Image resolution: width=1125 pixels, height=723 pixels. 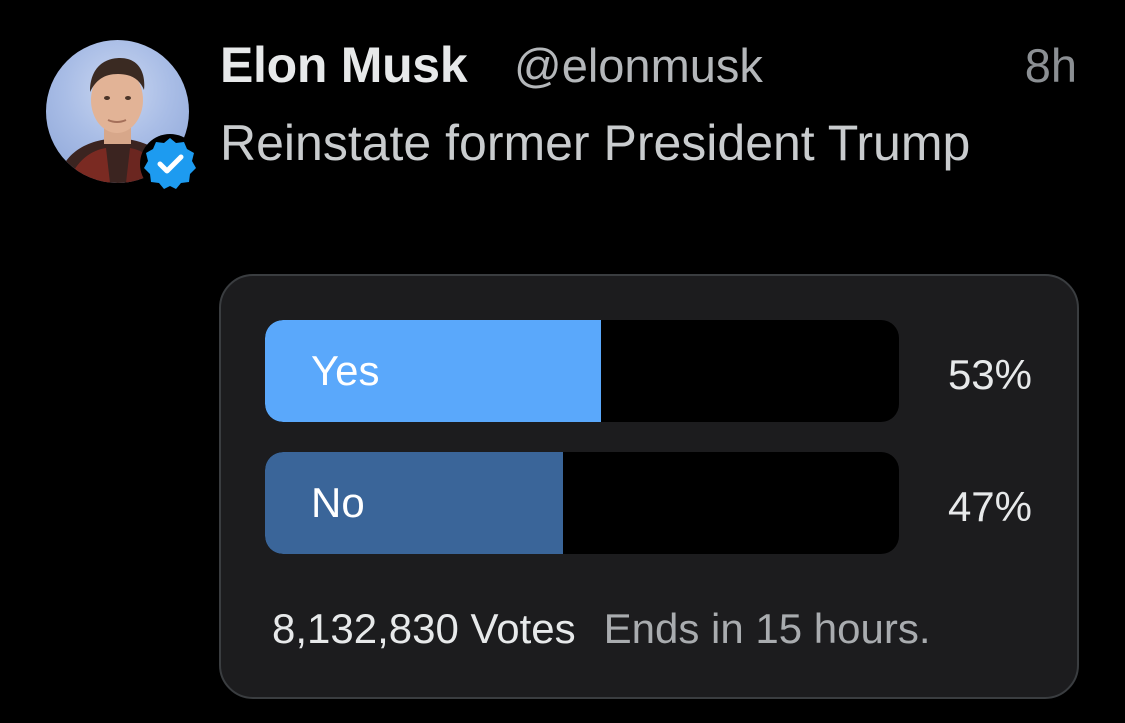 I want to click on poll-option-percent: 47%, so click(x=989, y=506).